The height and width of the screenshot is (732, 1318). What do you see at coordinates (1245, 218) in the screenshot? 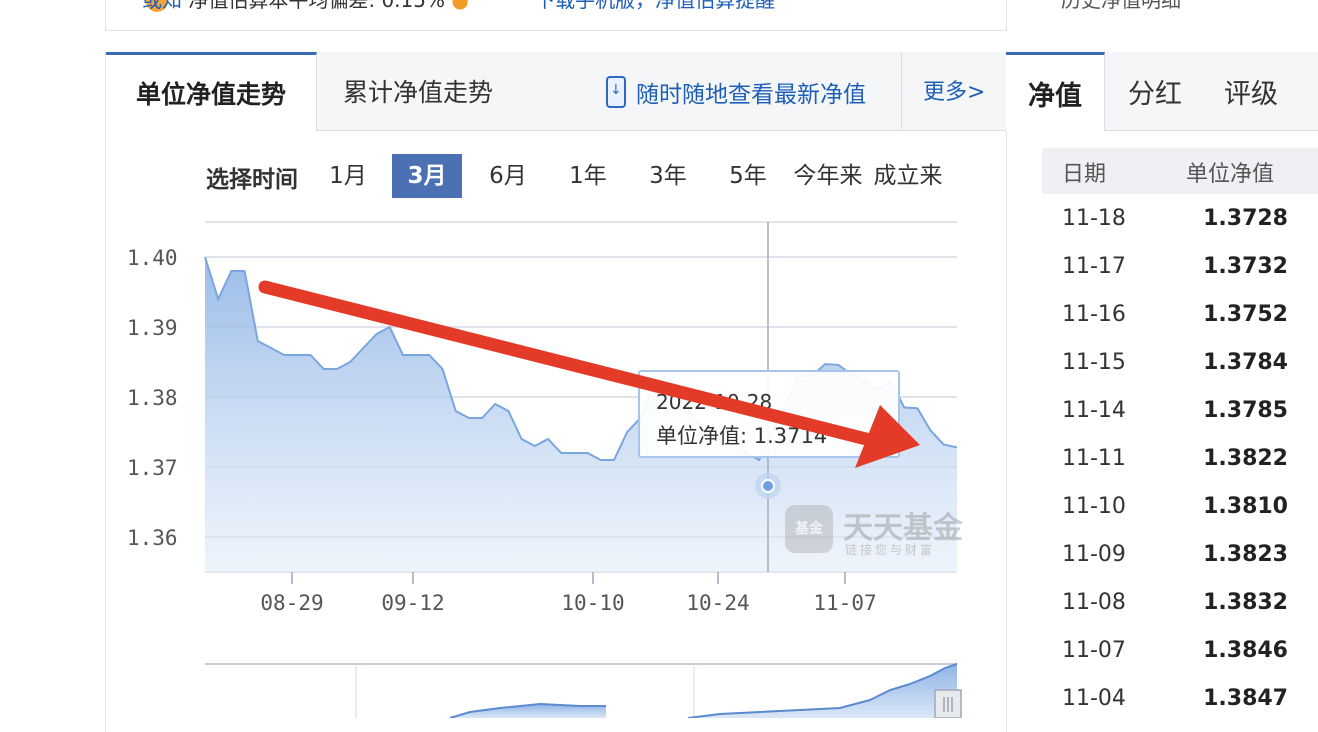
I see `row-unit-nav: 1.3728` at bounding box center [1245, 218].